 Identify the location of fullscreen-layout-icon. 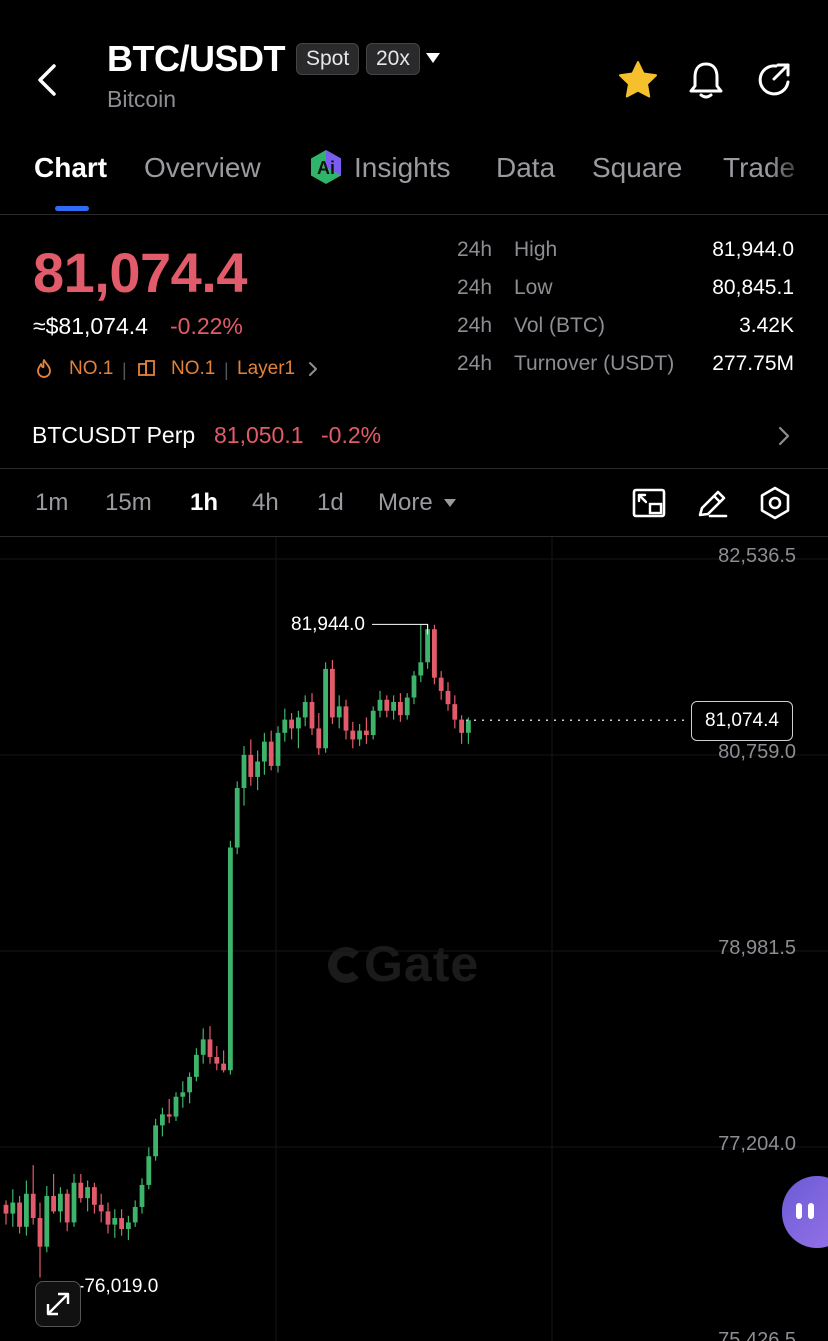
(649, 503).